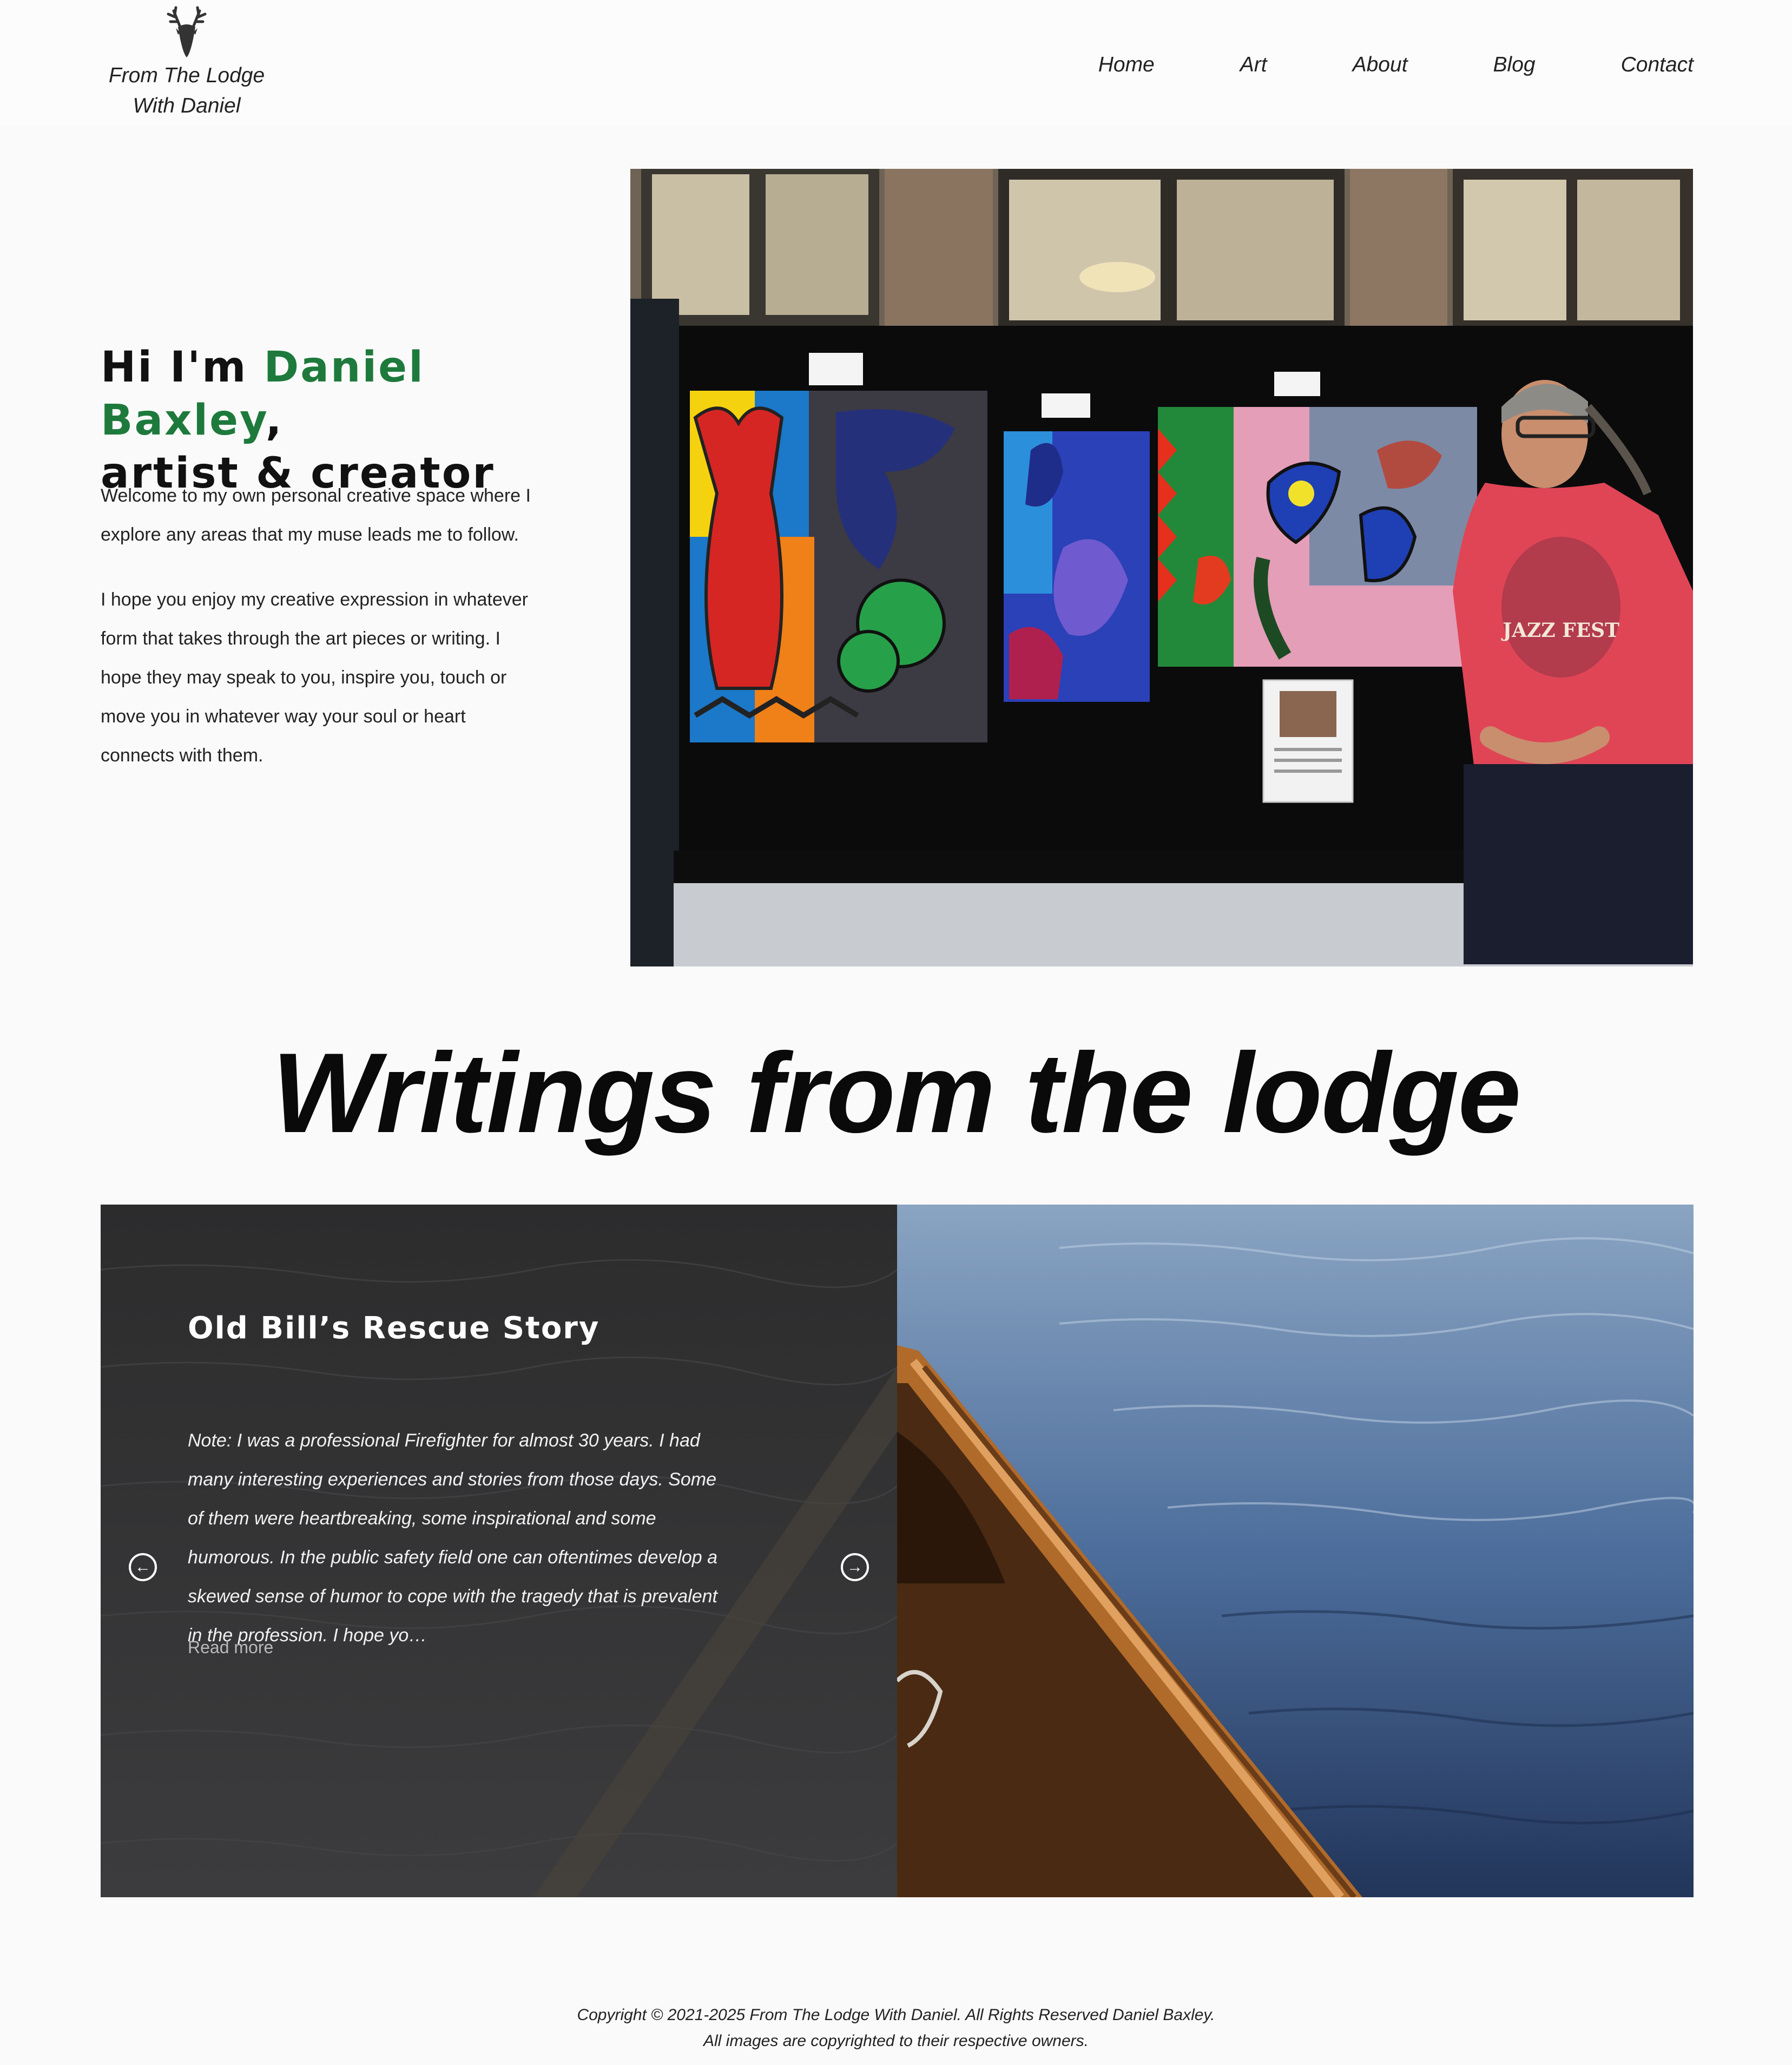 Image resolution: width=1792 pixels, height=2065 pixels. I want to click on hero-comma: ,, so click(274, 420).